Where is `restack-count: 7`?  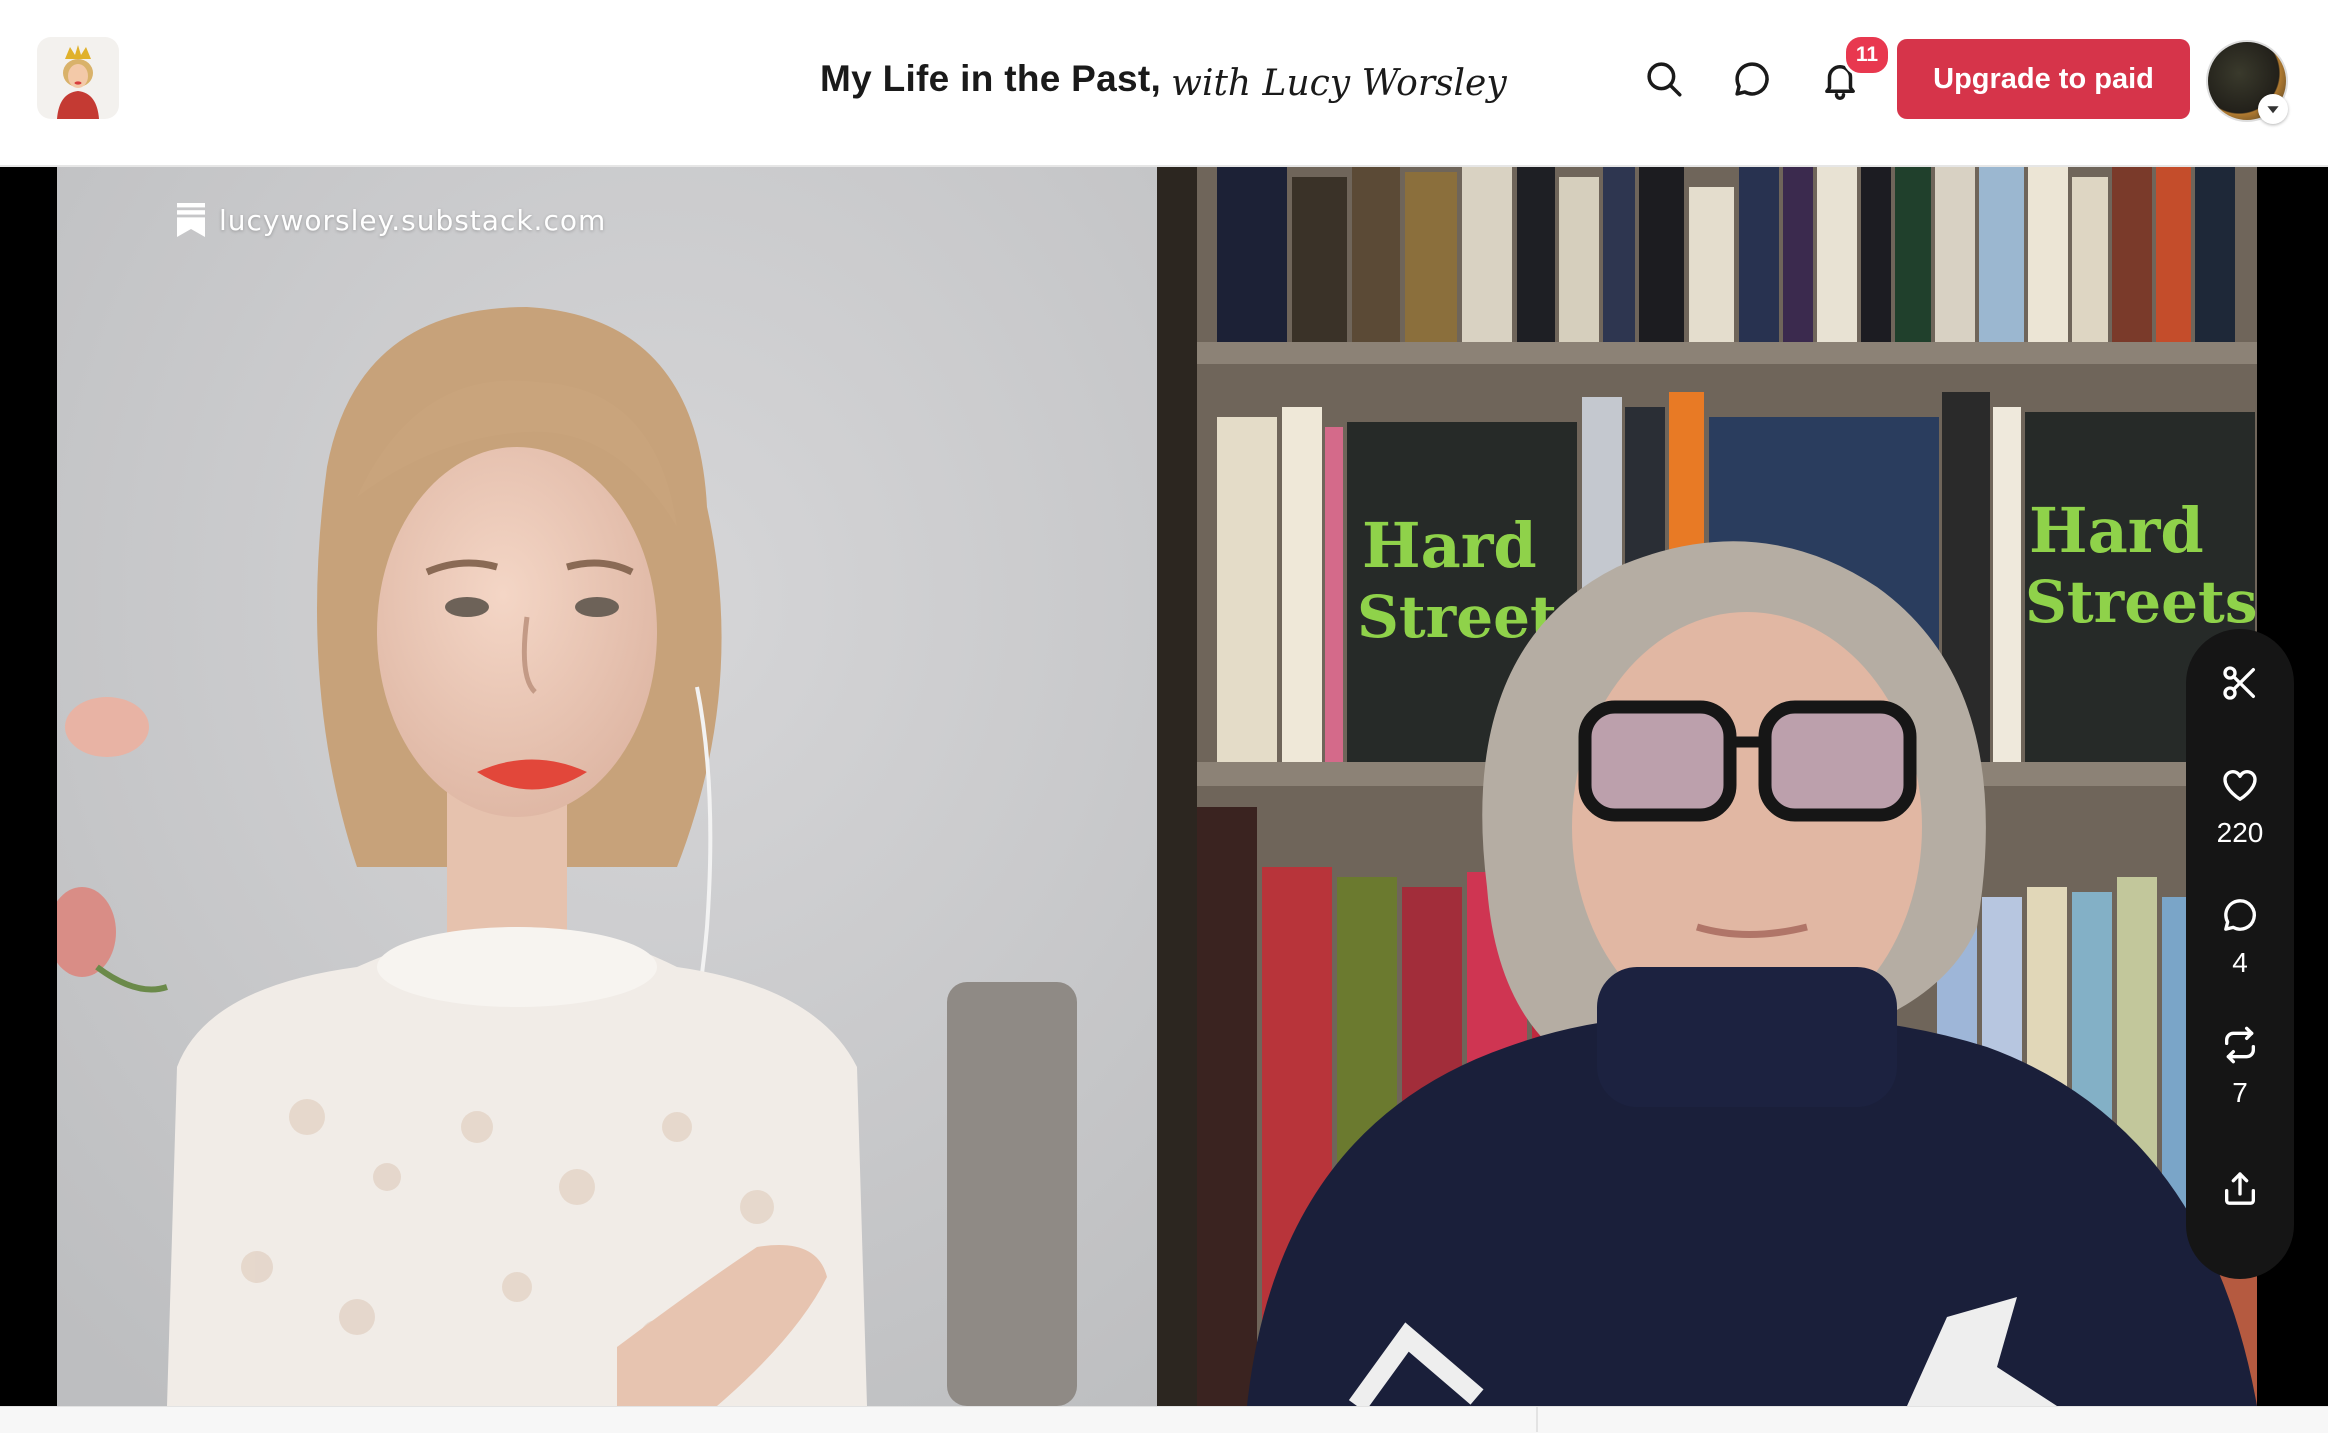 restack-count: 7 is located at coordinates (2240, 1092).